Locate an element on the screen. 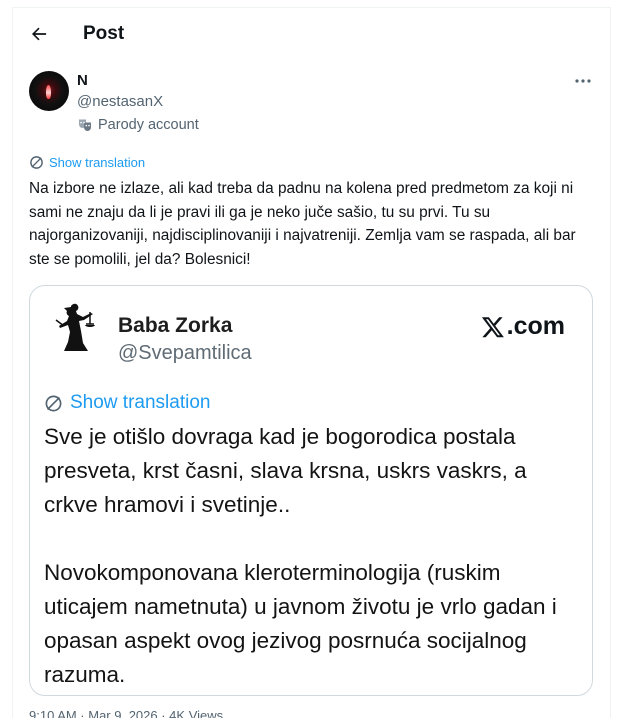 Image resolution: width=619 pixels, height=718 pixels. arrow-left-icon is located at coordinates (39, 34).